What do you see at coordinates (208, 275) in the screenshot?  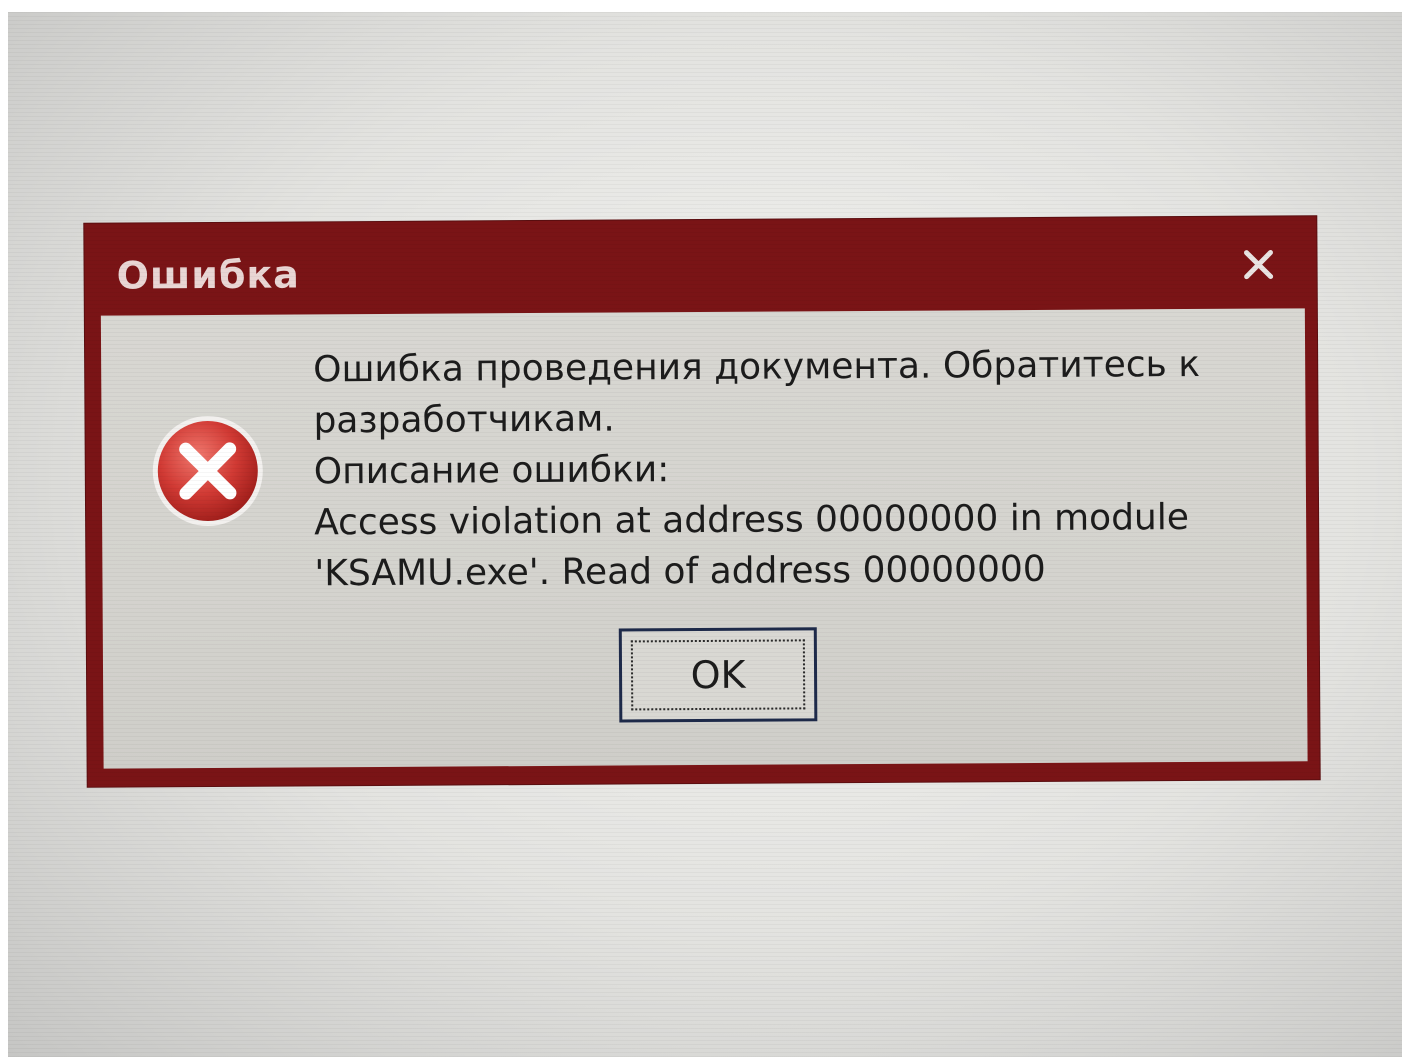 I see `dialog-title: Ошибка` at bounding box center [208, 275].